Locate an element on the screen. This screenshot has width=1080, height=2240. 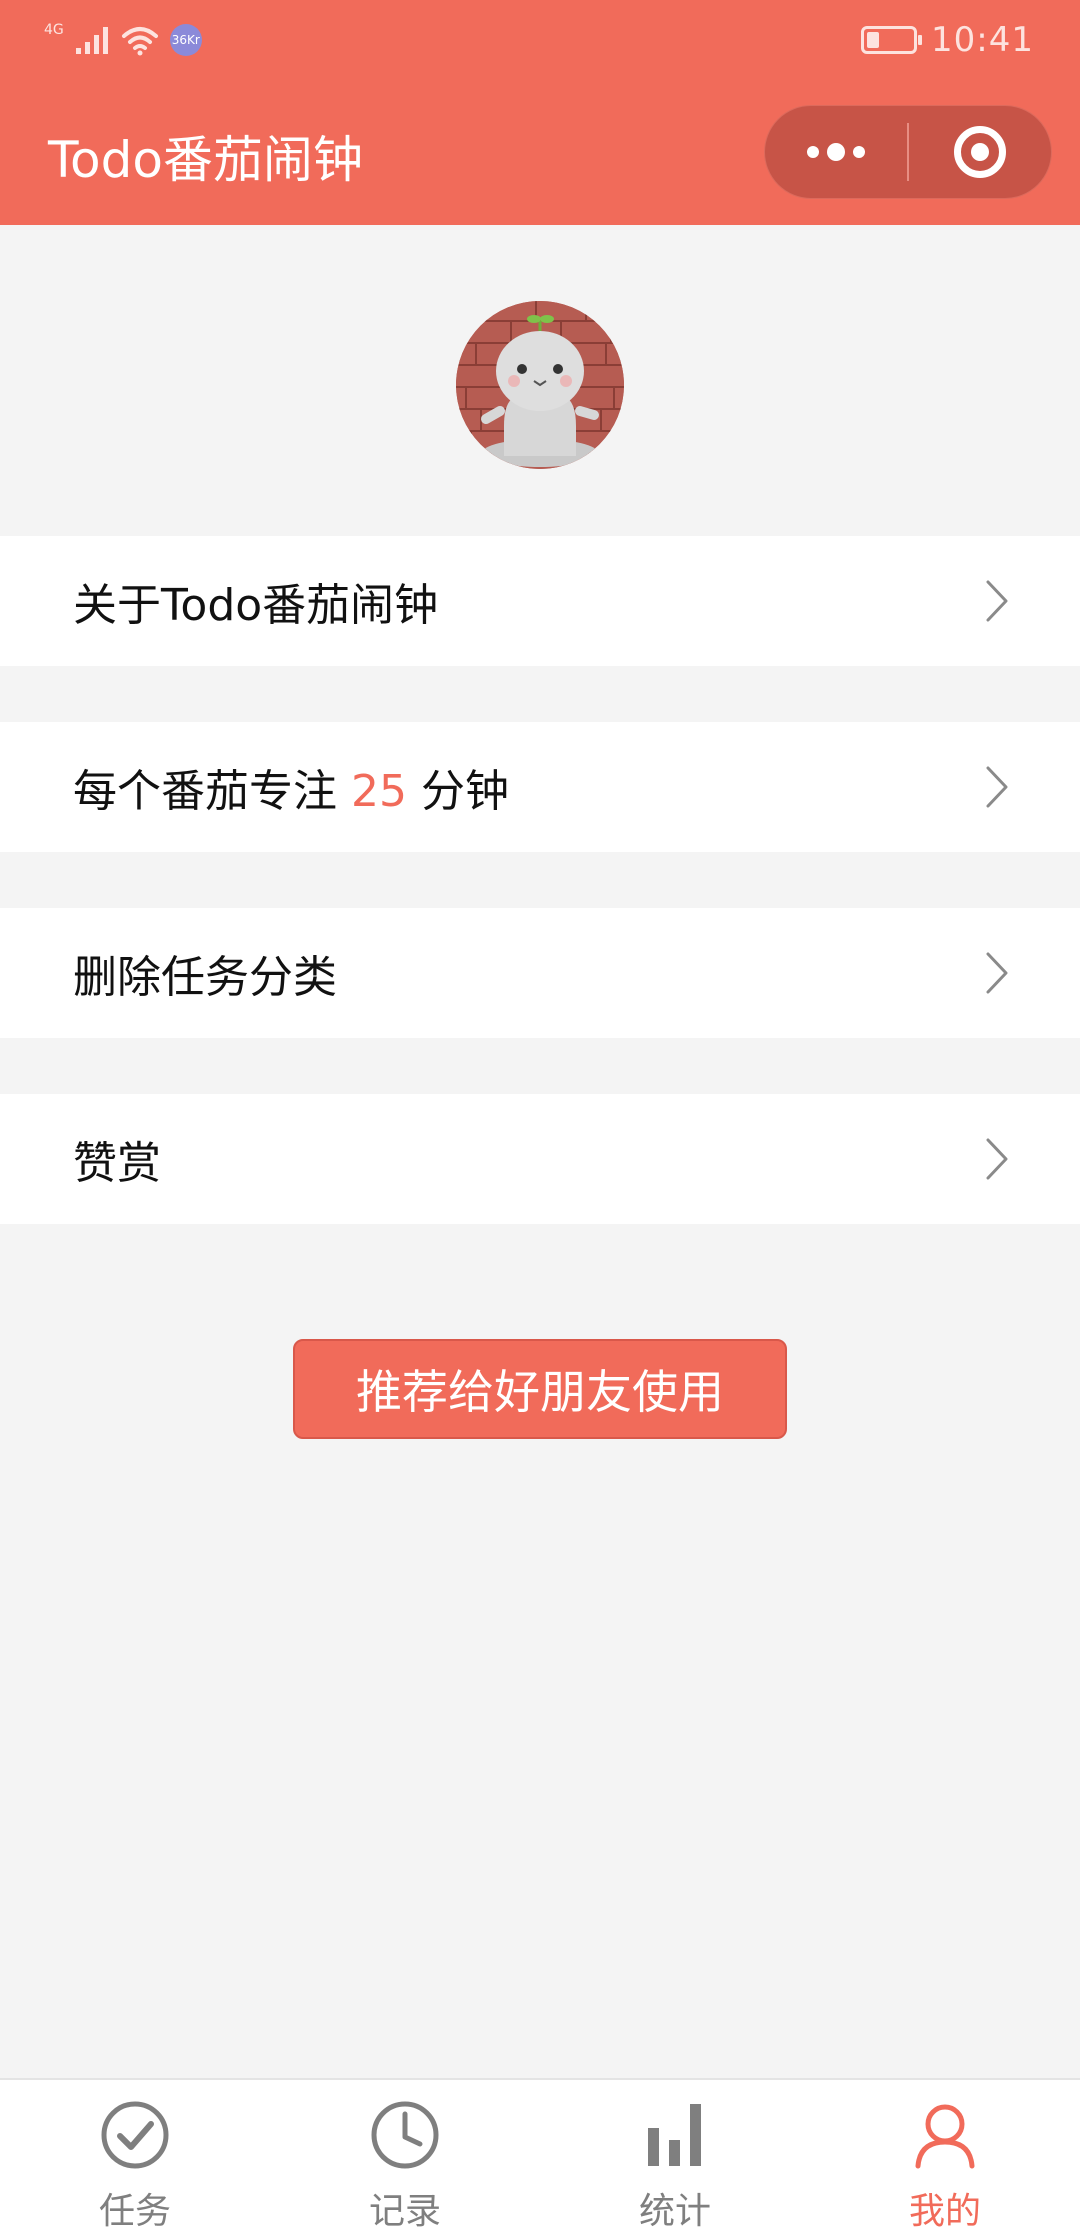
app-badge-icon: 36Kr is located at coordinates (185, 40).